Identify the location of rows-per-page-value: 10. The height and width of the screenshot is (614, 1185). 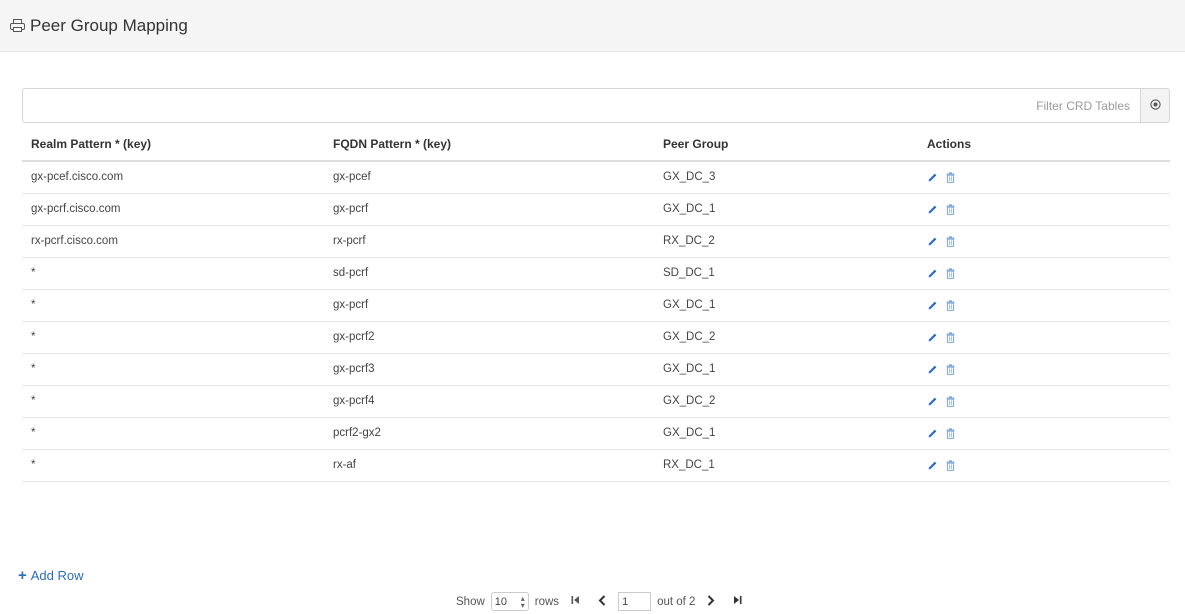
(501, 601).